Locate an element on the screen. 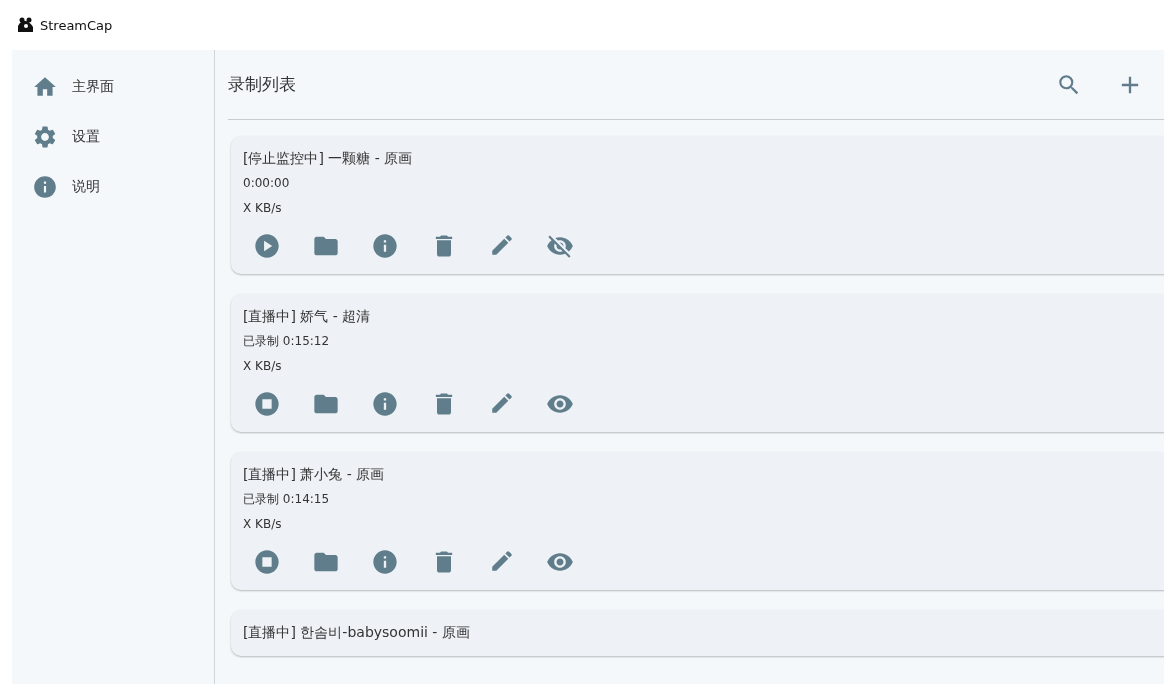 This screenshot has height=684, width=1164. page-title: 录制列表 is located at coordinates (262, 84).